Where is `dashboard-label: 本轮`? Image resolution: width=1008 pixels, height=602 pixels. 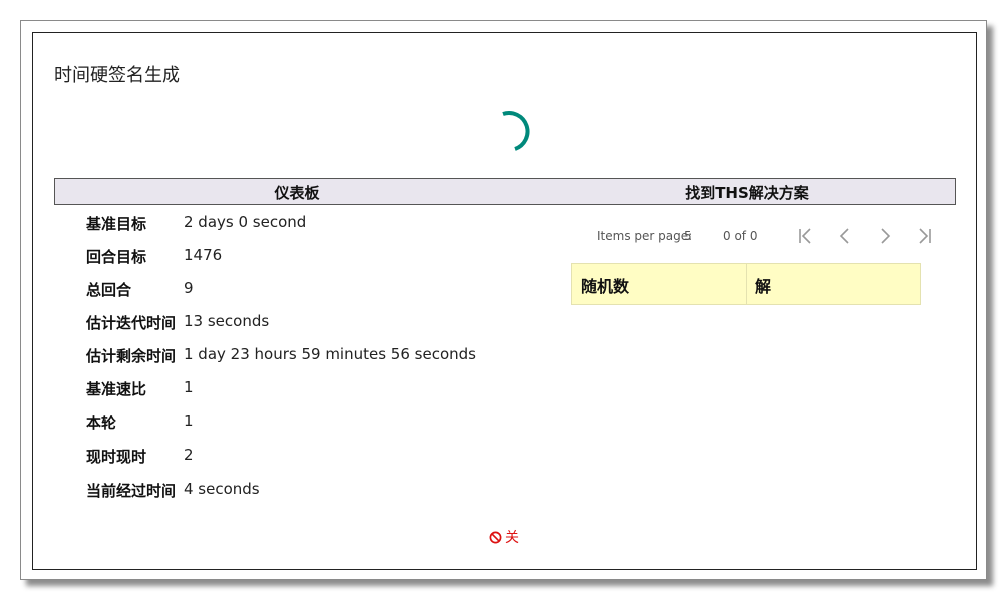
dashboard-label: 本轮 is located at coordinates (101, 423).